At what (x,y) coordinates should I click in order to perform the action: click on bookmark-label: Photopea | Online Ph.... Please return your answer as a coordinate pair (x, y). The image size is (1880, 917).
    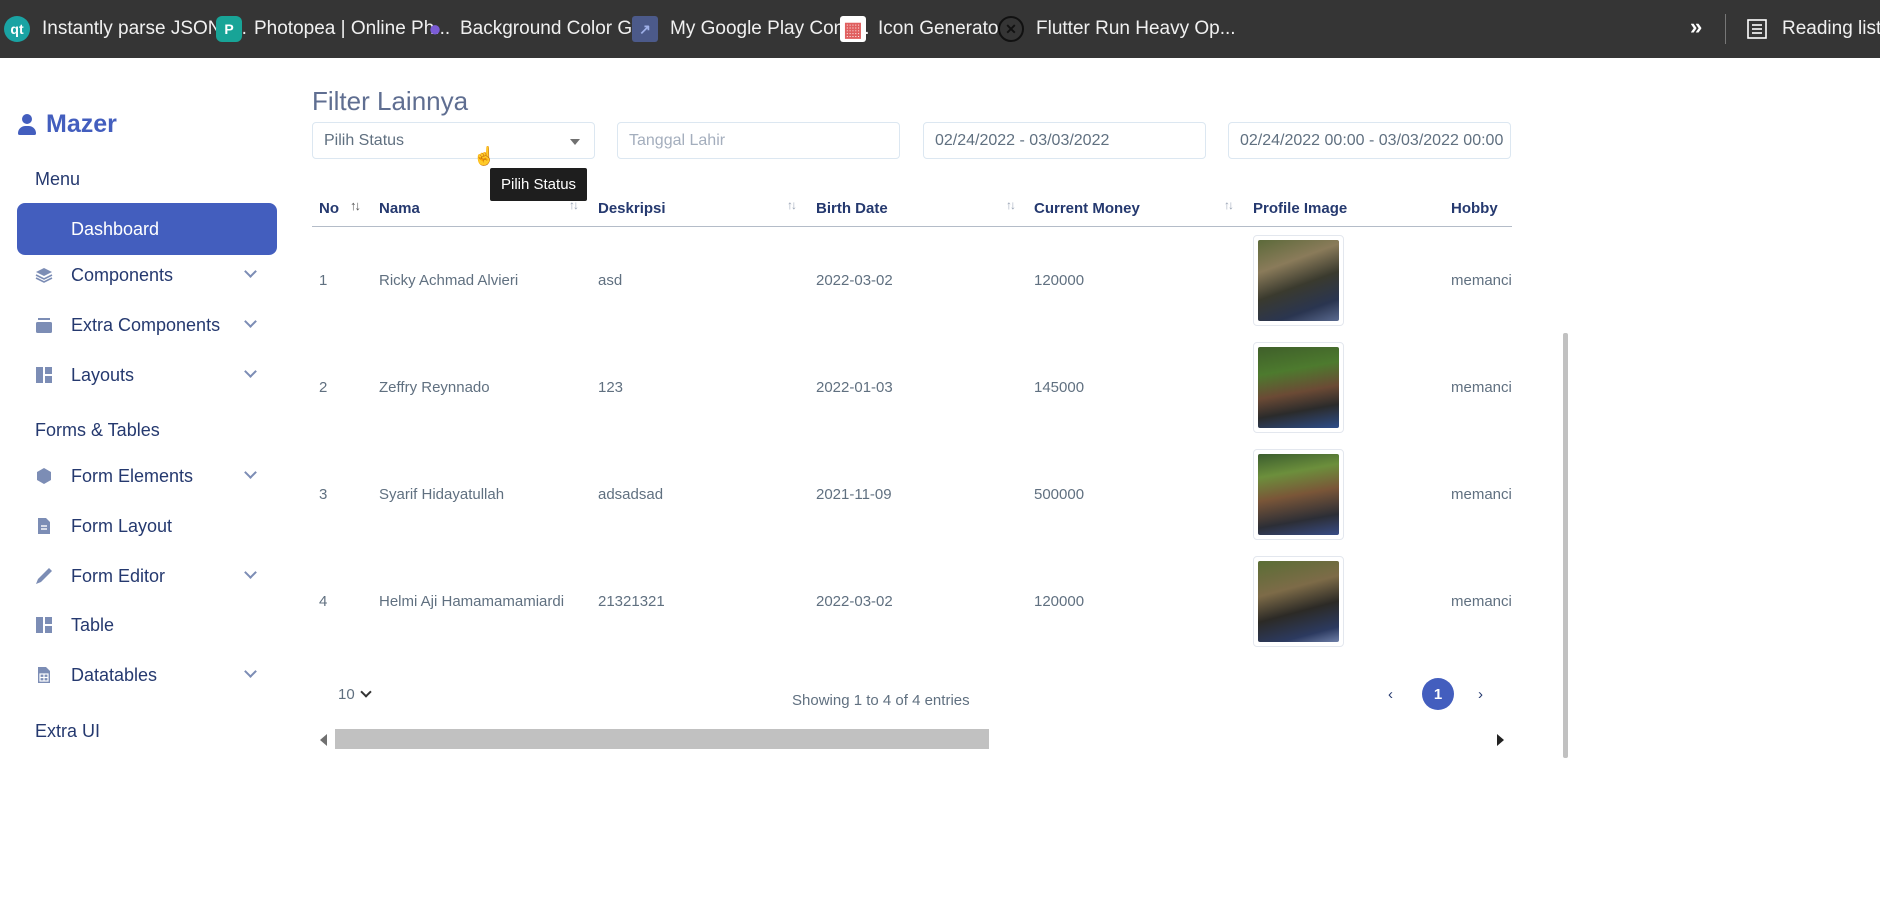
    Looking at the image, I should click on (352, 28).